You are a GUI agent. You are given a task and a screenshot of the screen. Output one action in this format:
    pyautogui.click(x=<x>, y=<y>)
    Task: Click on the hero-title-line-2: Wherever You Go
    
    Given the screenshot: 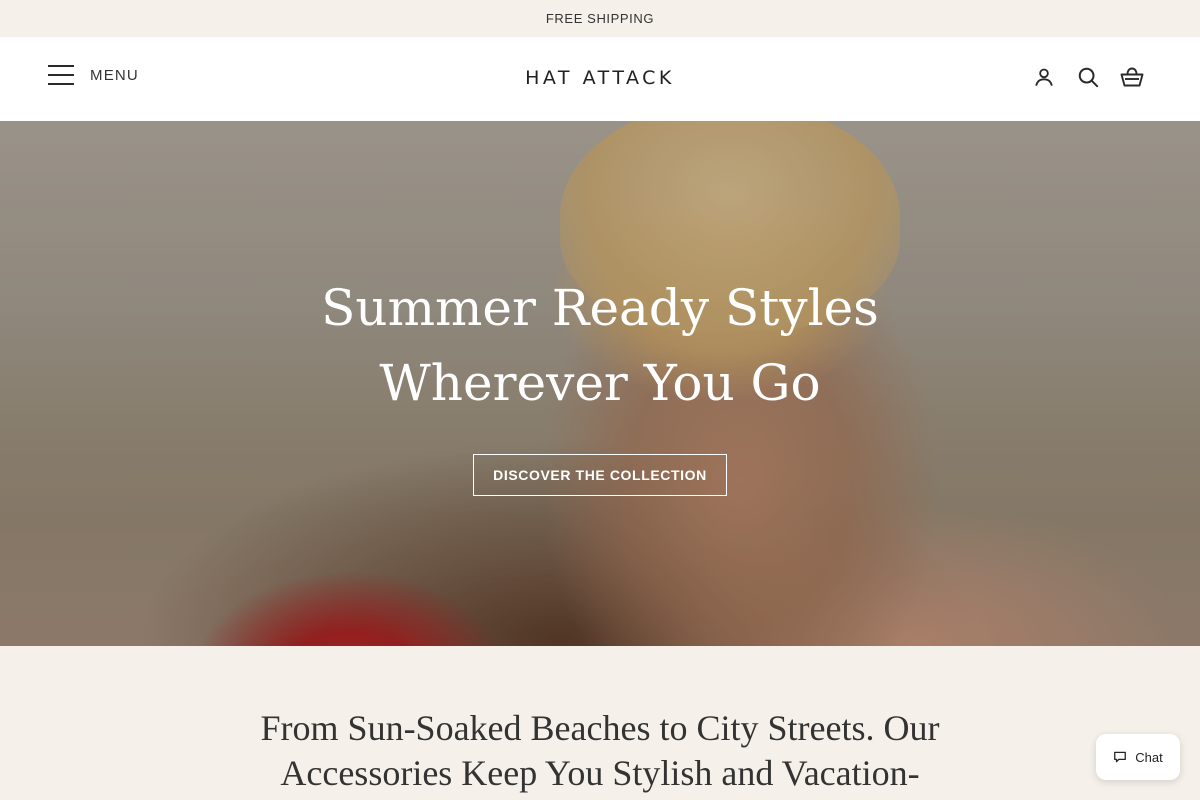 What is the action you would take?
    pyautogui.click(x=600, y=383)
    